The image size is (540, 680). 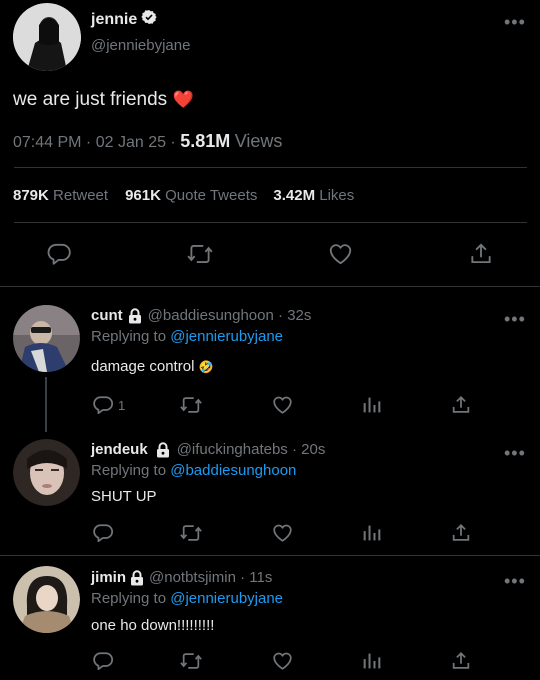 I want to click on reply-text: damage control, so click(x=143, y=366).